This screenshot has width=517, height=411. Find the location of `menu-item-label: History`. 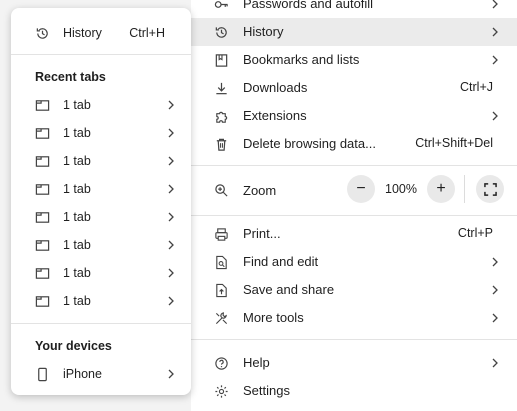

menu-item-label: History is located at coordinates (263, 31).